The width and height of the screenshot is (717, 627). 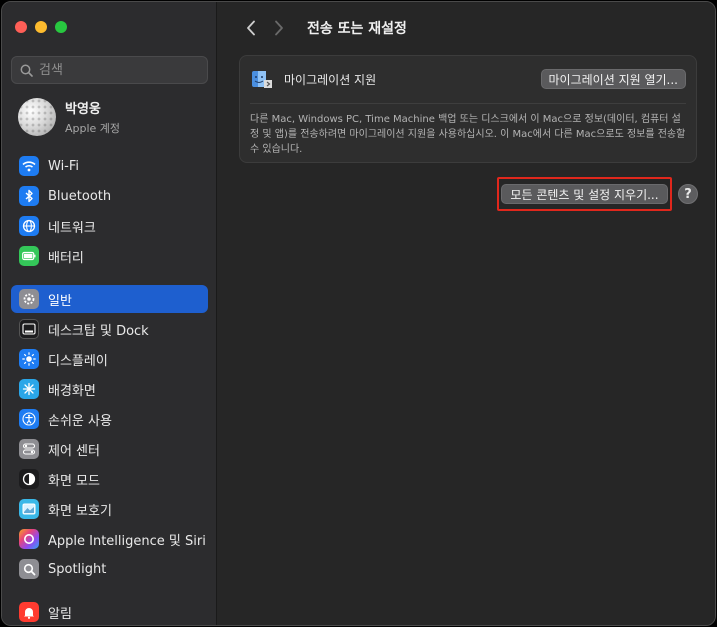 What do you see at coordinates (72, 391) in the screenshot?
I see `sidebar-item-label: 배경화면` at bounding box center [72, 391].